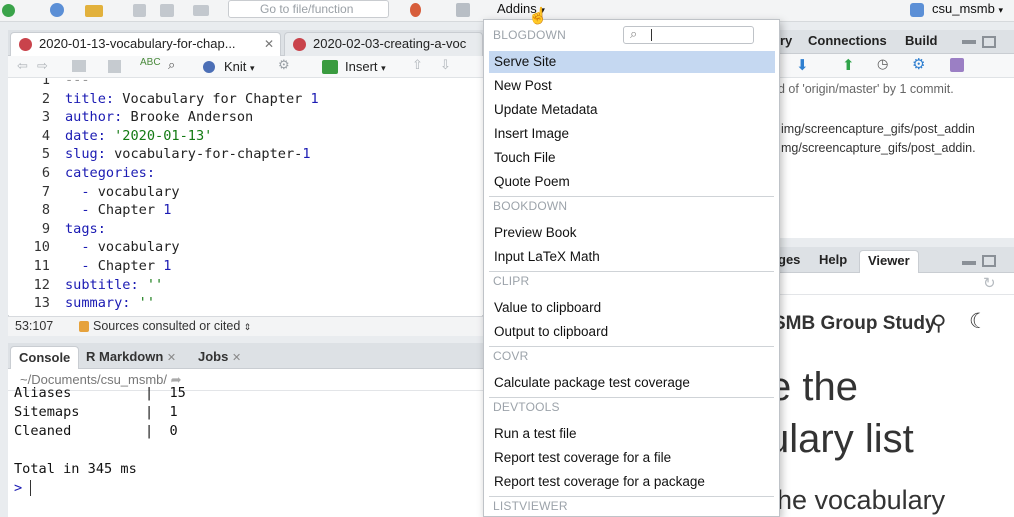 Image resolution: width=1014 pixels, height=517 pixels. Describe the element at coordinates (308, 9) in the screenshot. I see `goto-file-input: Go to file/function` at that location.